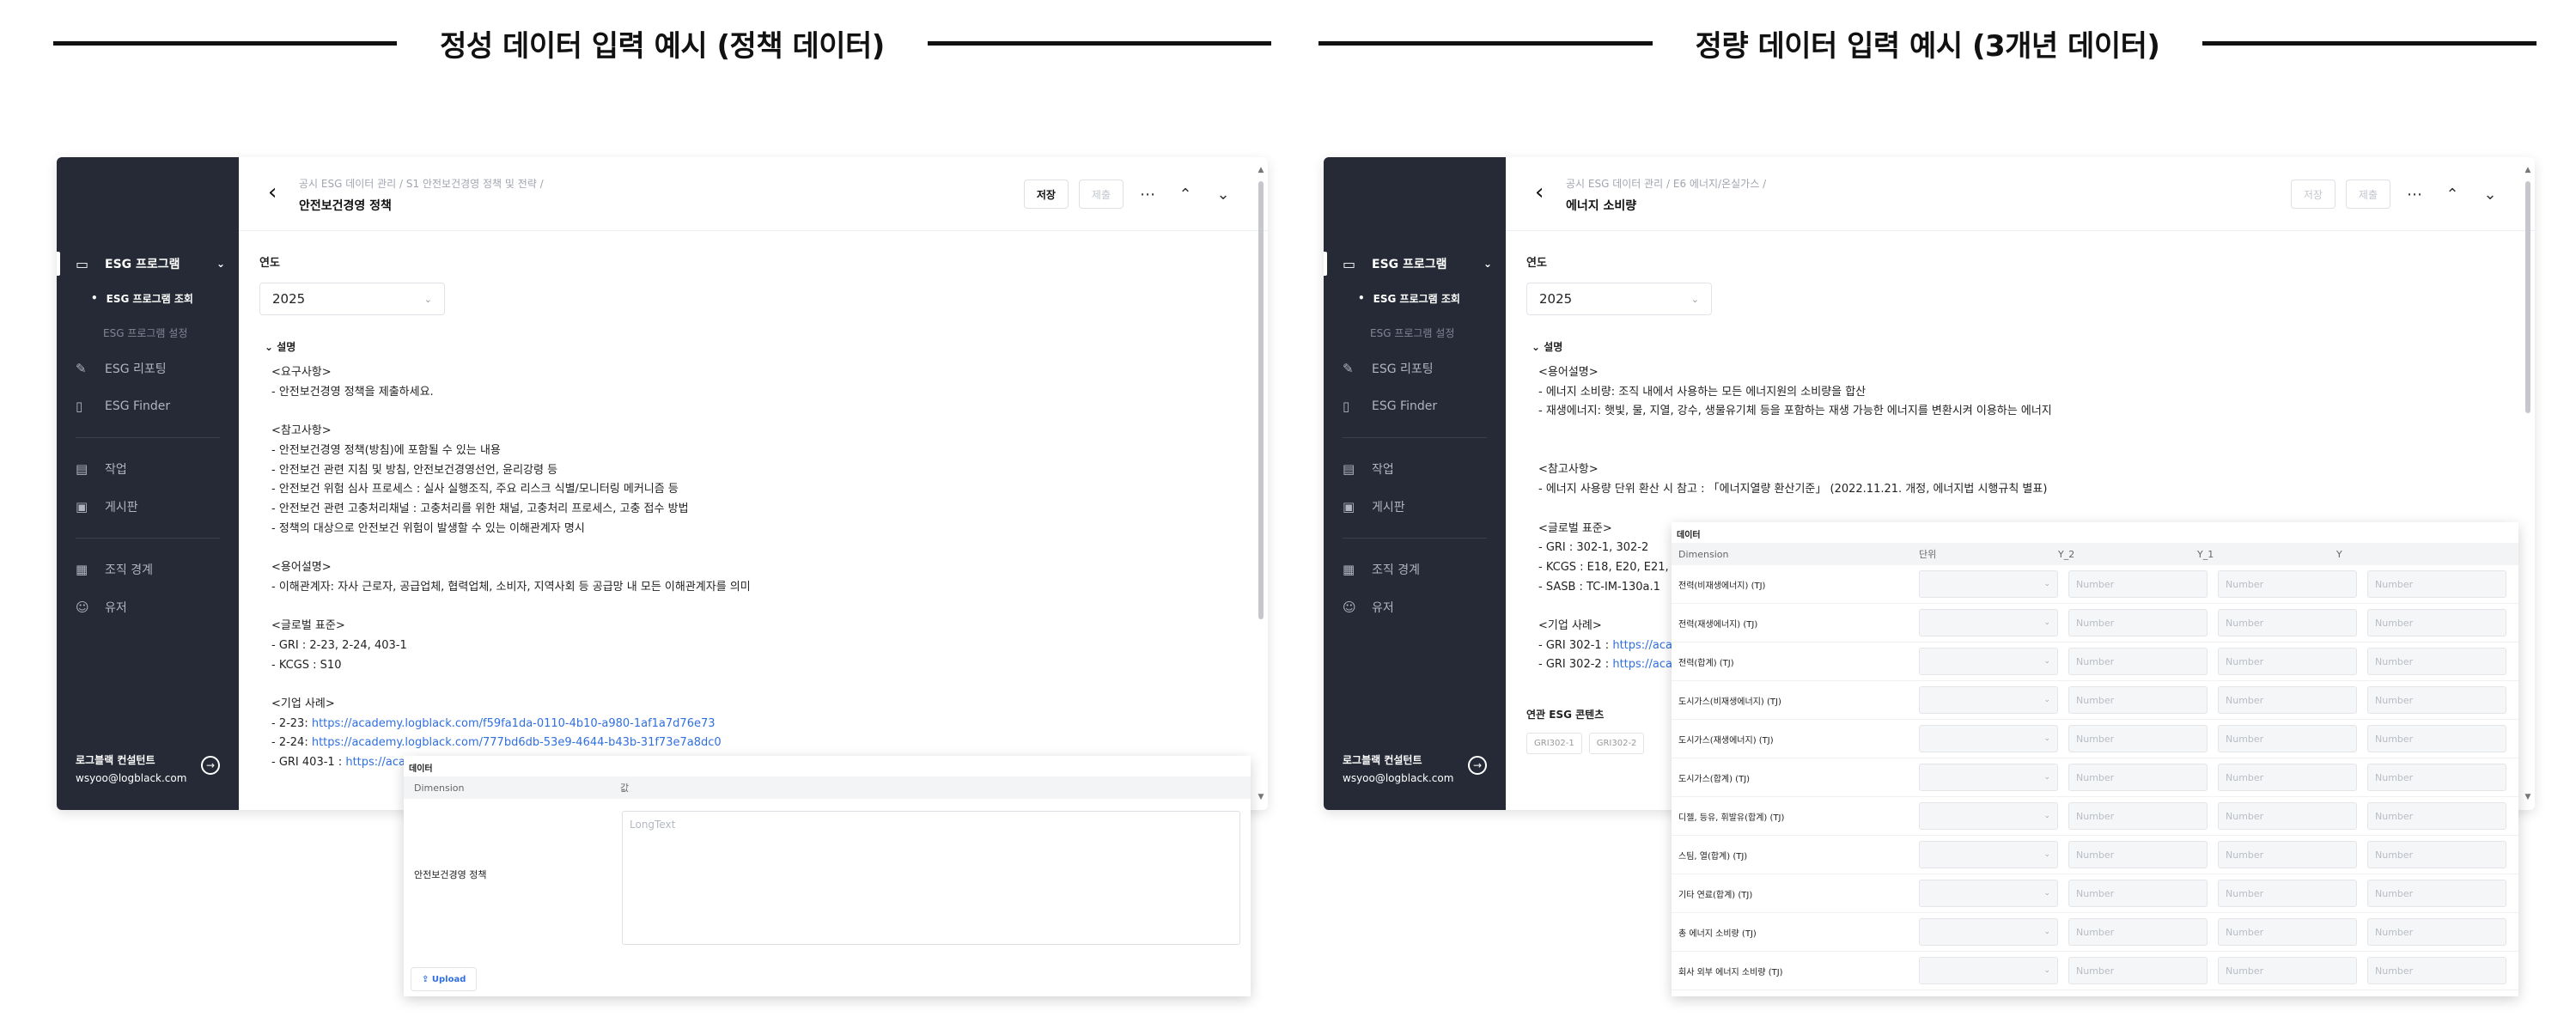 Image resolution: width=2576 pixels, height=1023 pixels. I want to click on related-chip: GRI302-1, so click(1554, 743).